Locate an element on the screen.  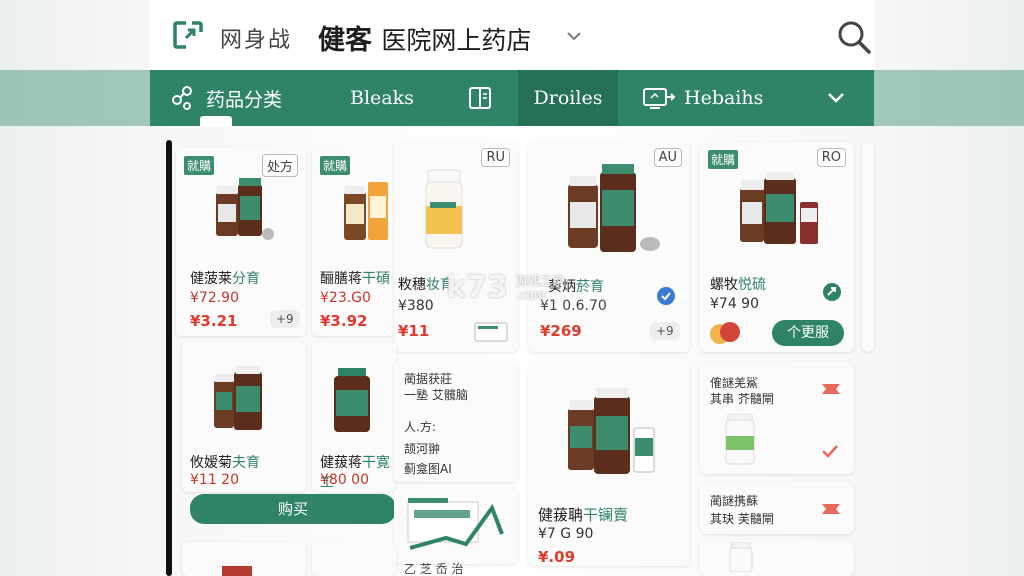
product-name: 健菠莱分育 is located at coordinates (225, 279).